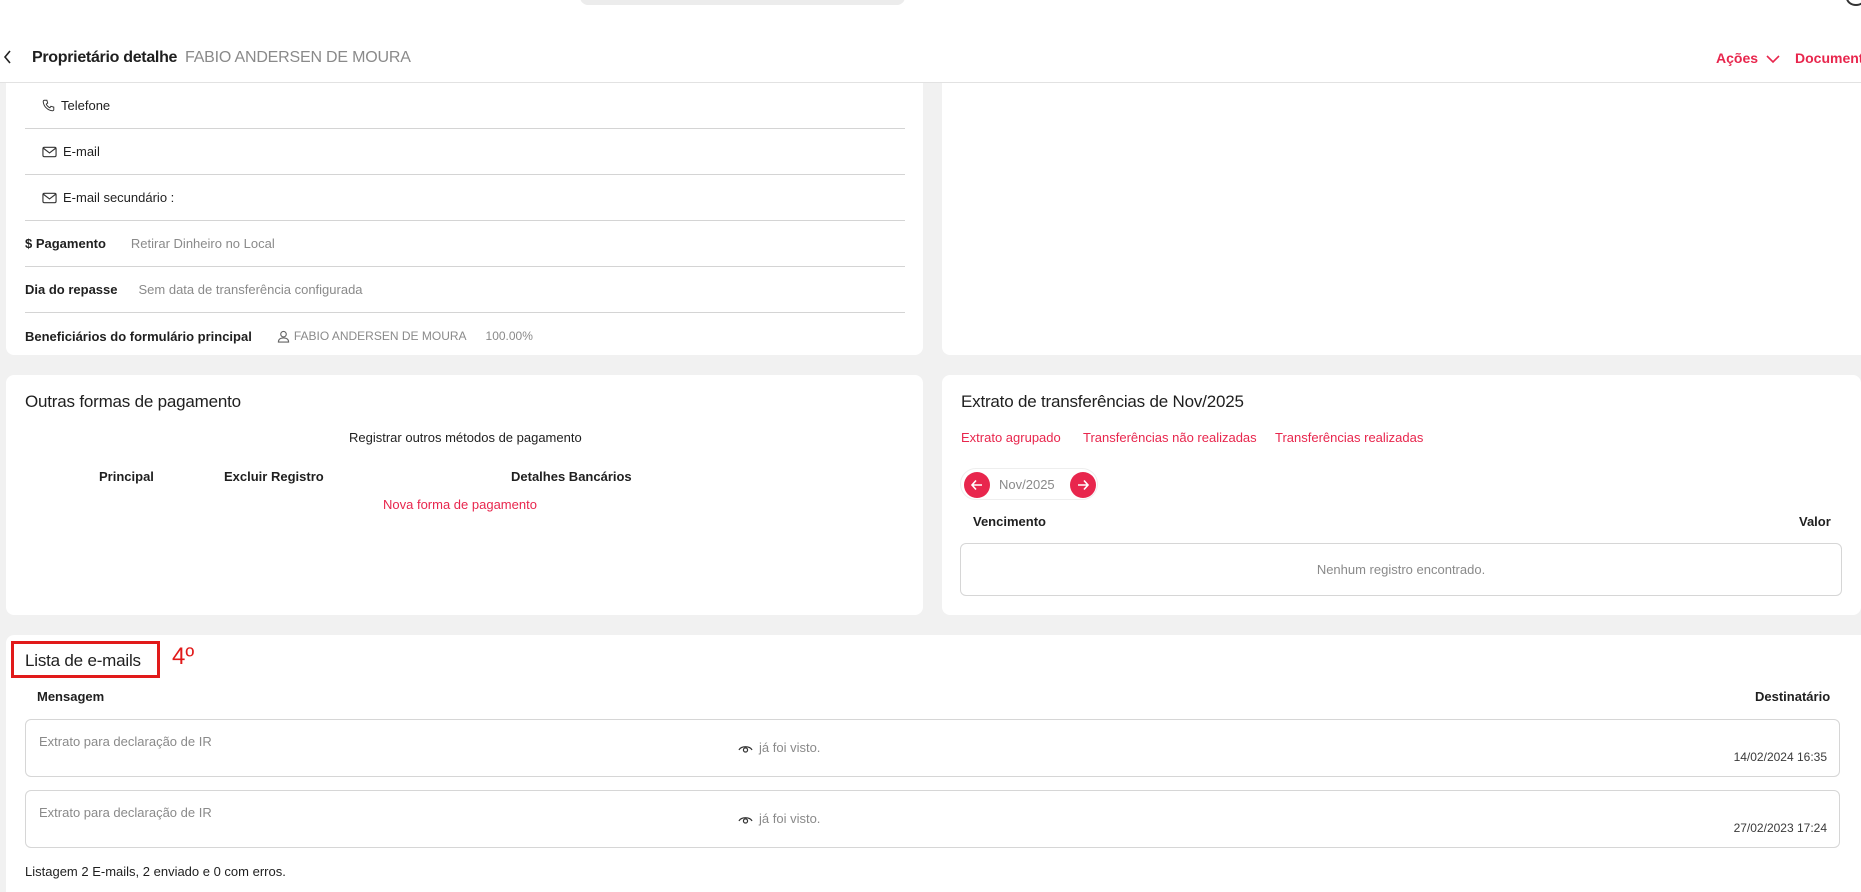  Describe the element at coordinates (460, 504) in the screenshot. I see `new-payment-method-link: Nova forma de pagamento` at that location.